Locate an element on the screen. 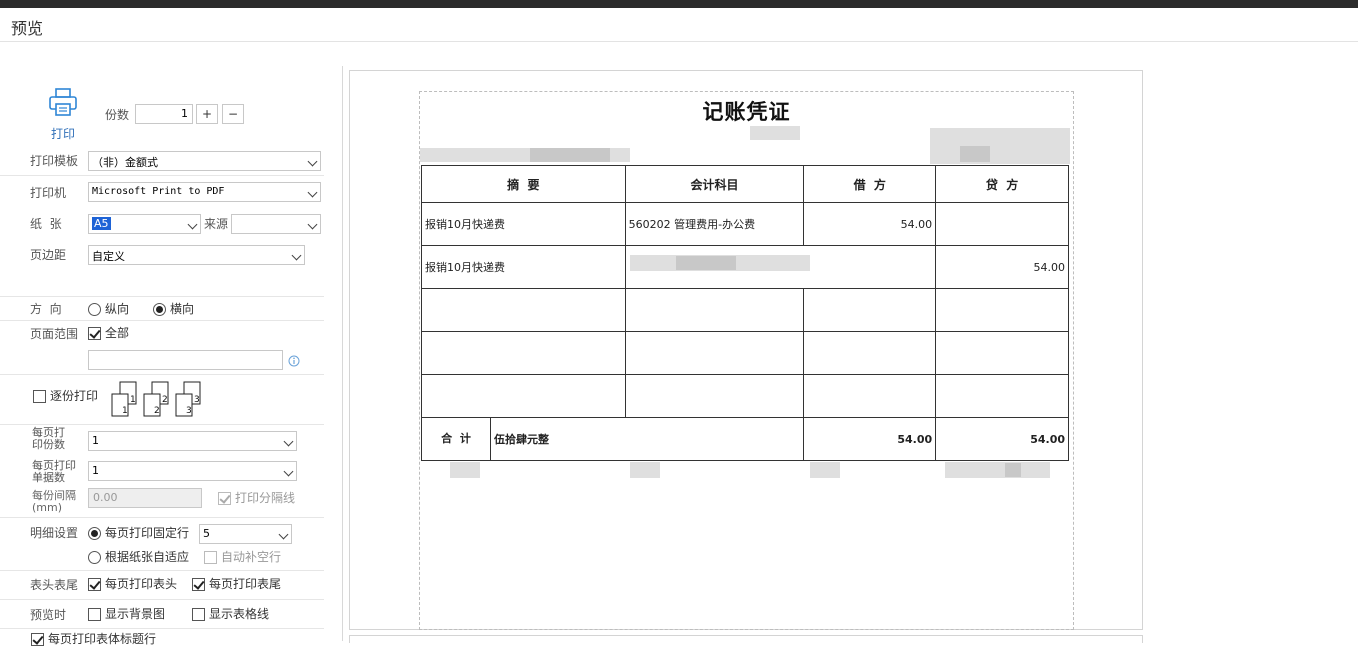  margin-label: 页边距 is located at coordinates (48, 255).